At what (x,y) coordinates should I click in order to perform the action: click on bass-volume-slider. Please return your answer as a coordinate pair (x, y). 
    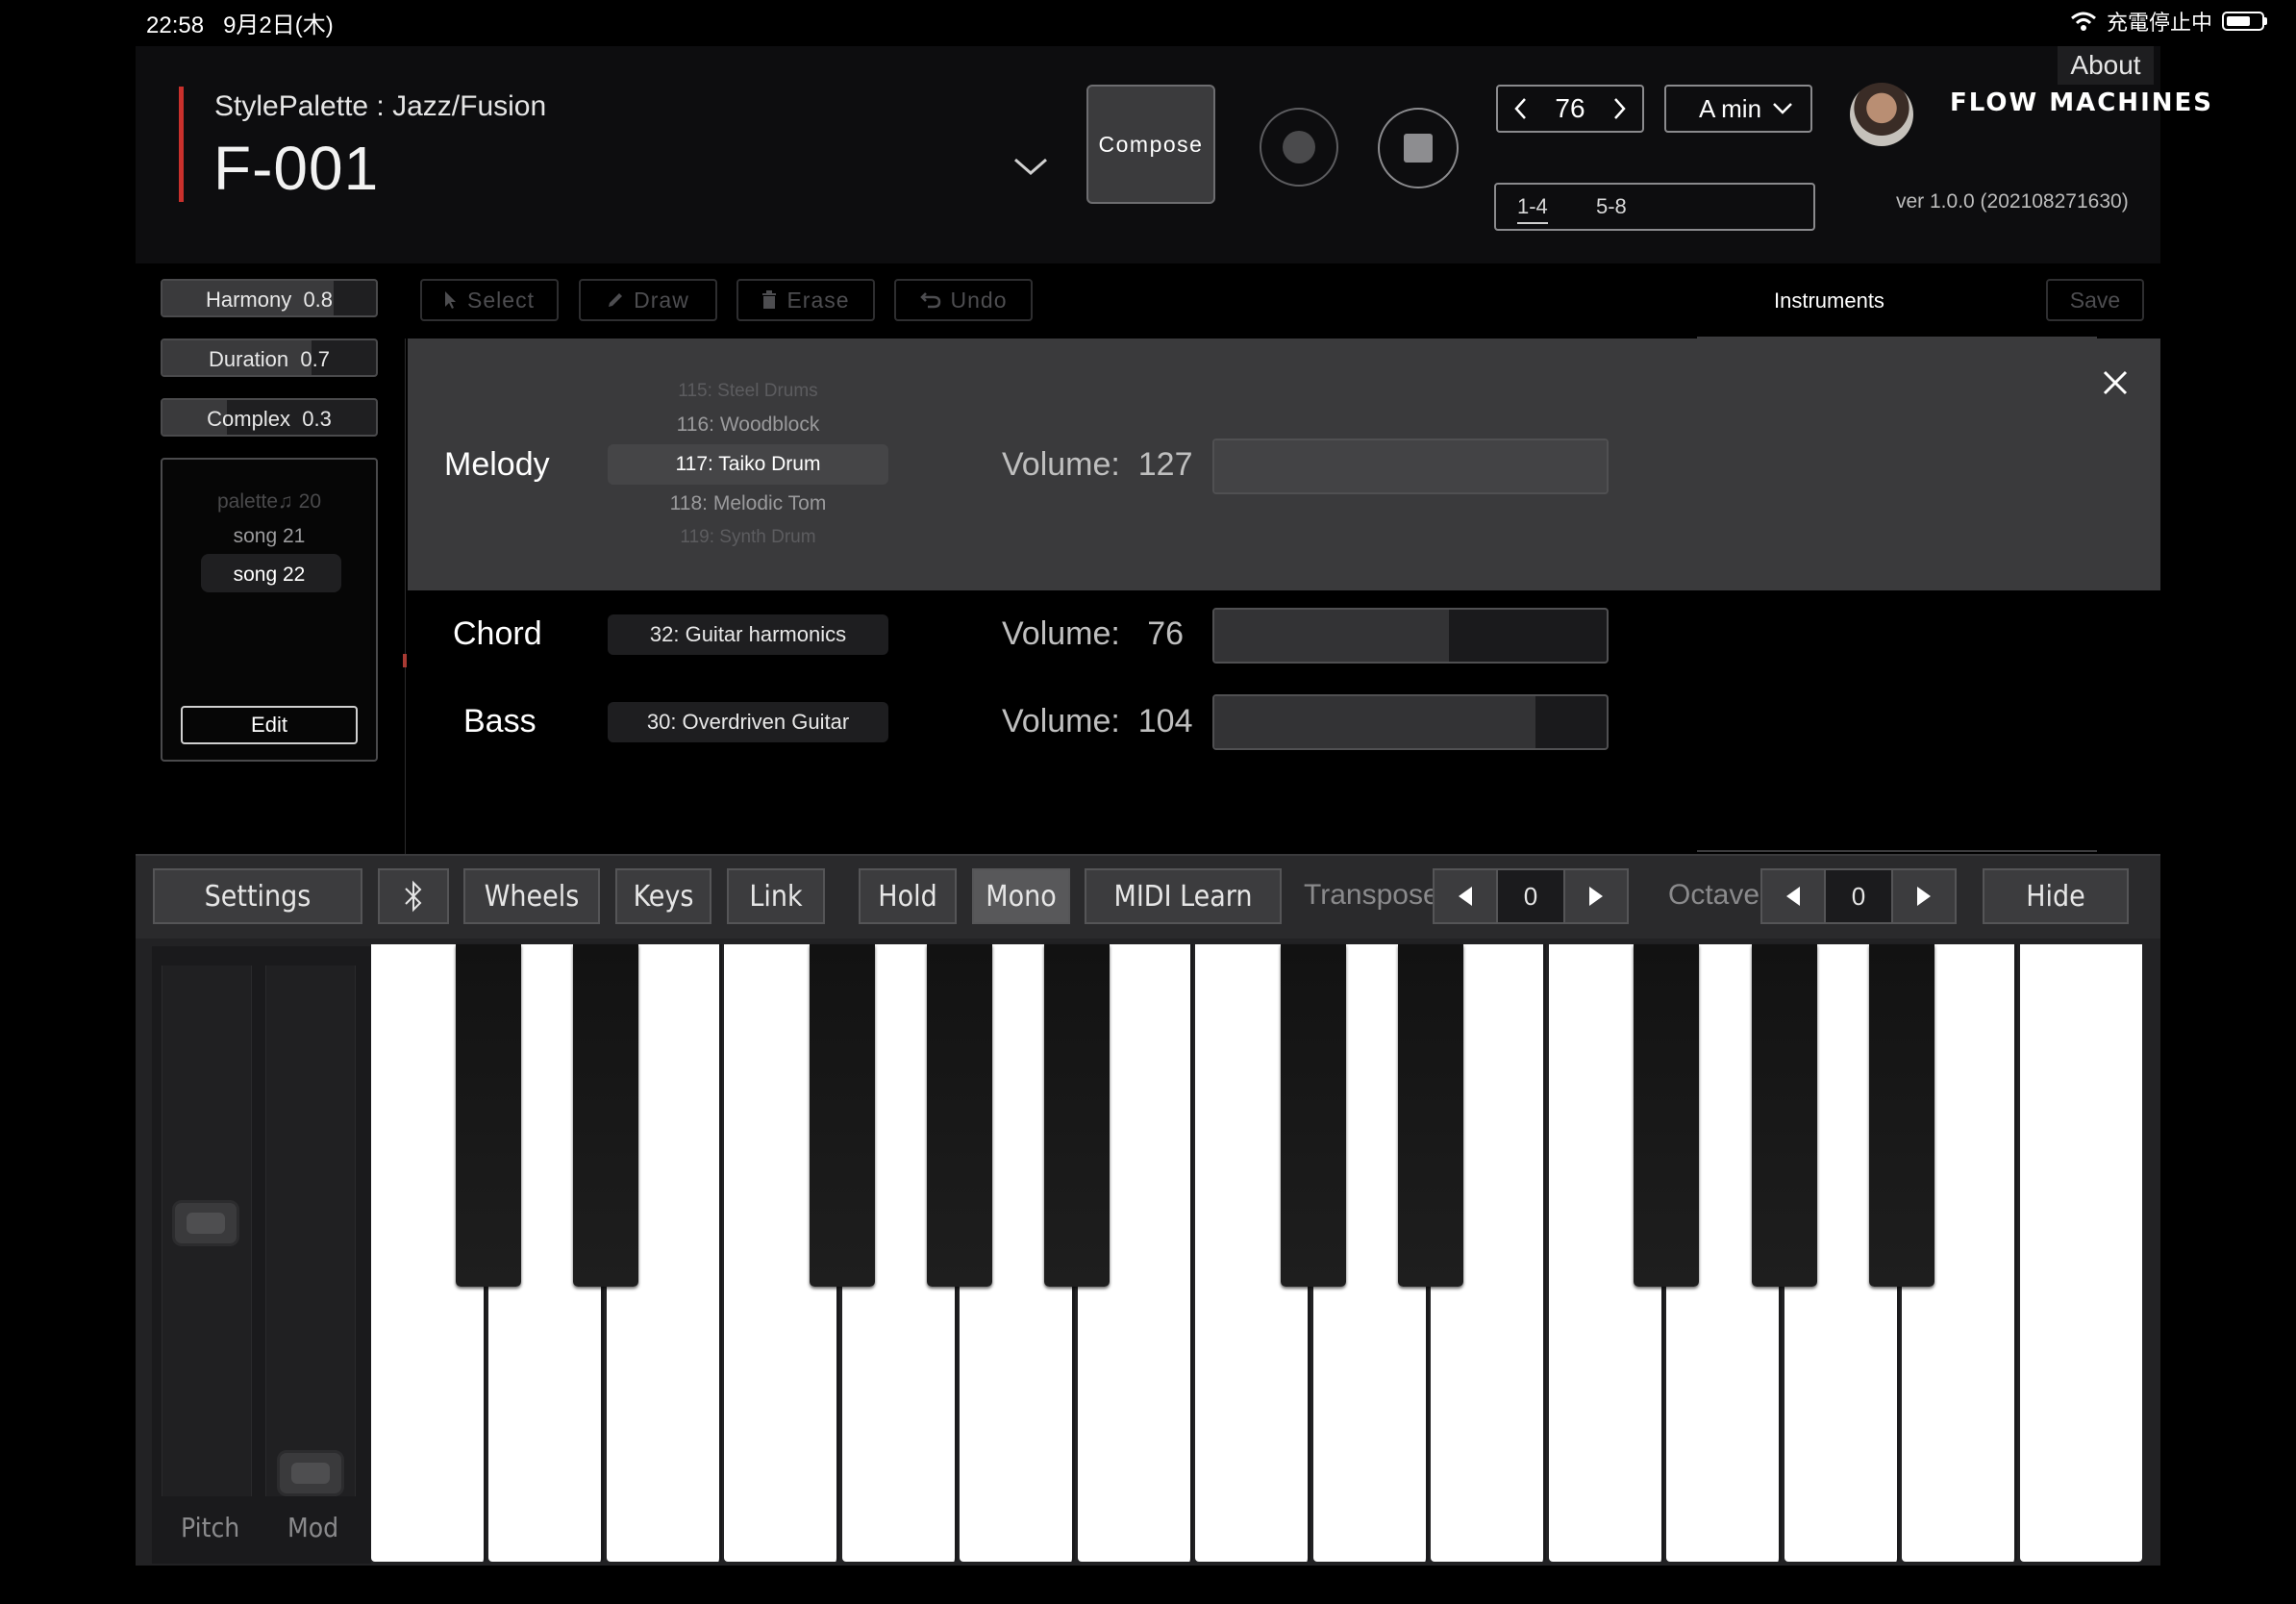
    Looking at the image, I should click on (1410, 722).